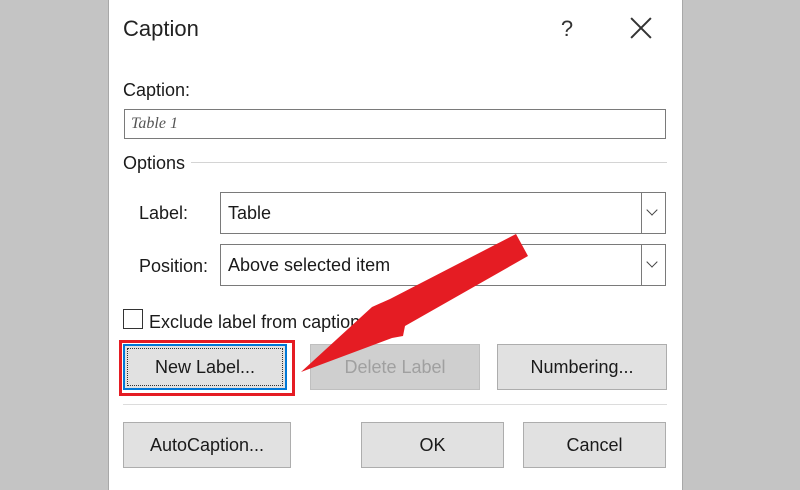  What do you see at coordinates (164, 213) in the screenshot?
I see `label-field-label: Label:` at bounding box center [164, 213].